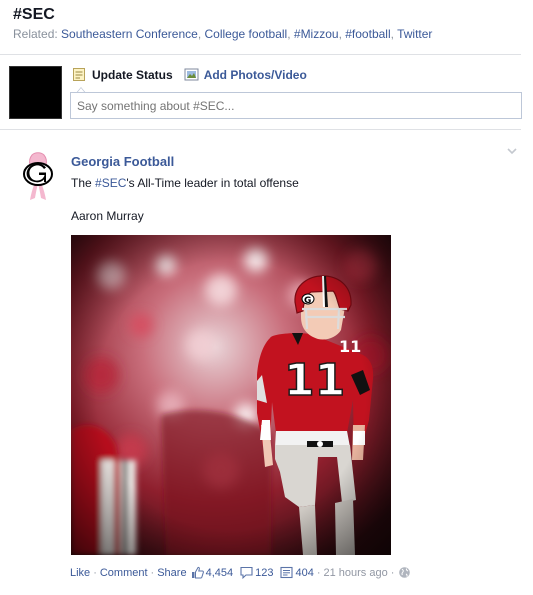 This screenshot has height=595, width=533. I want to click on comments-count: 123, so click(264, 573).